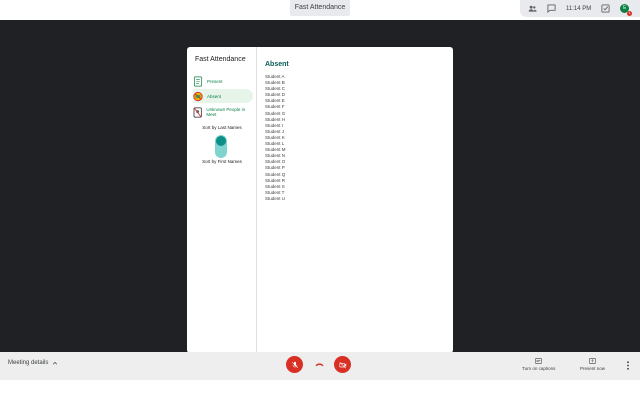 This screenshot has height=400, width=640. Describe the element at coordinates (605, 8) in the screenshot. I see `extension-icon` at that location.